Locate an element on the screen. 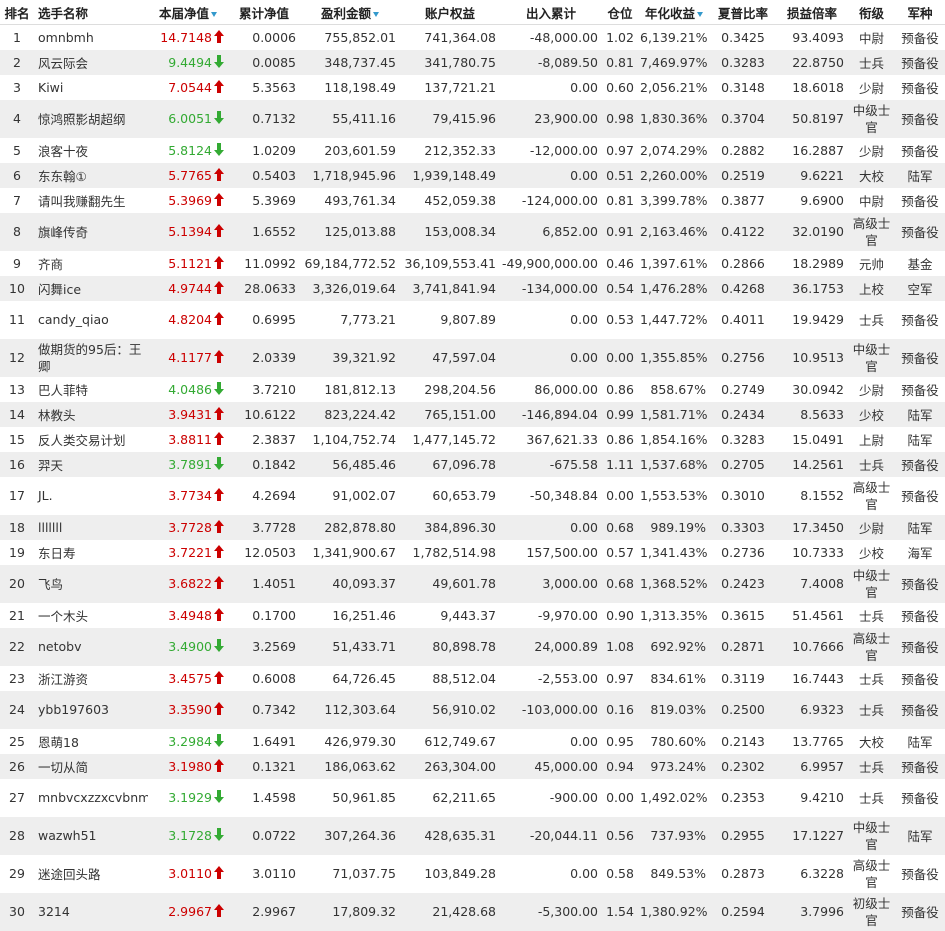 The width and height of the screenshot is (945, 931). pl-ratio-cell: 16.7443 is located at coordinates (818, 678).